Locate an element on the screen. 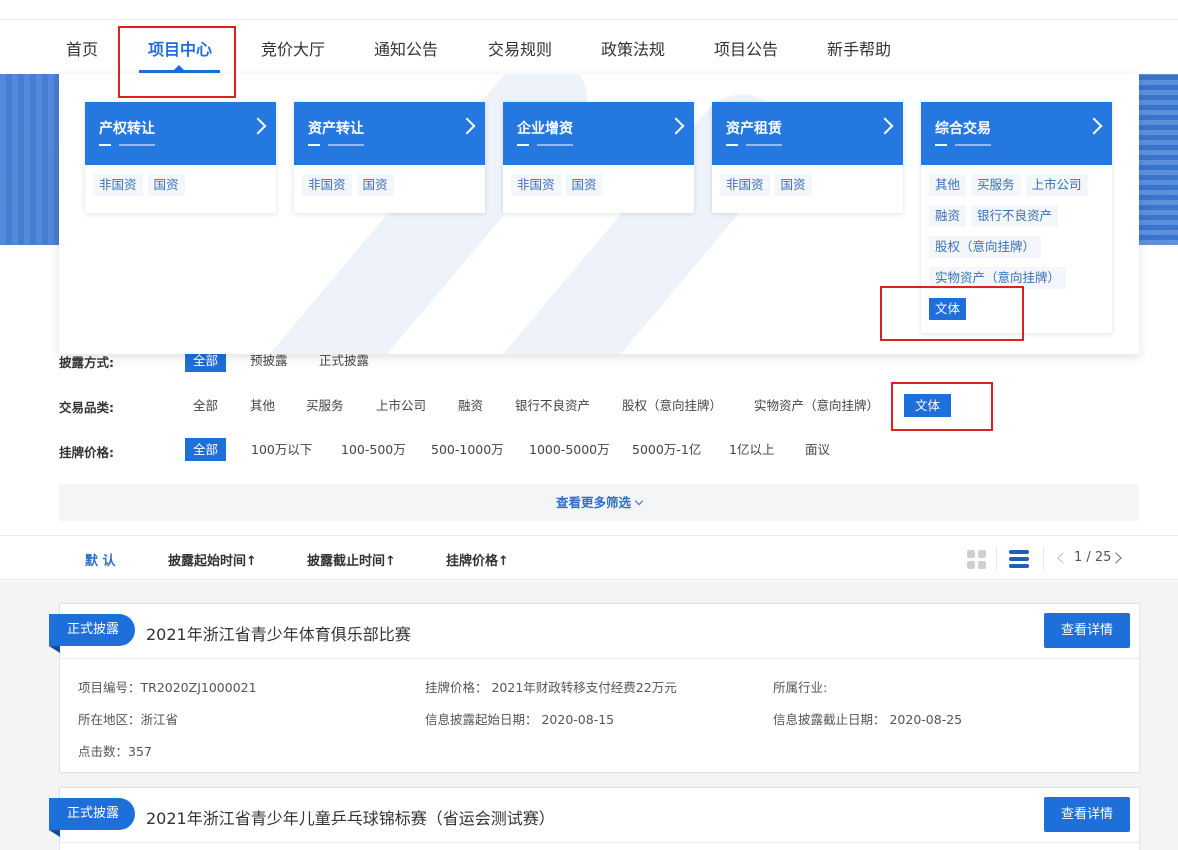  nav-project-announcements: 项目公告 is located at coordinates (746, 48).